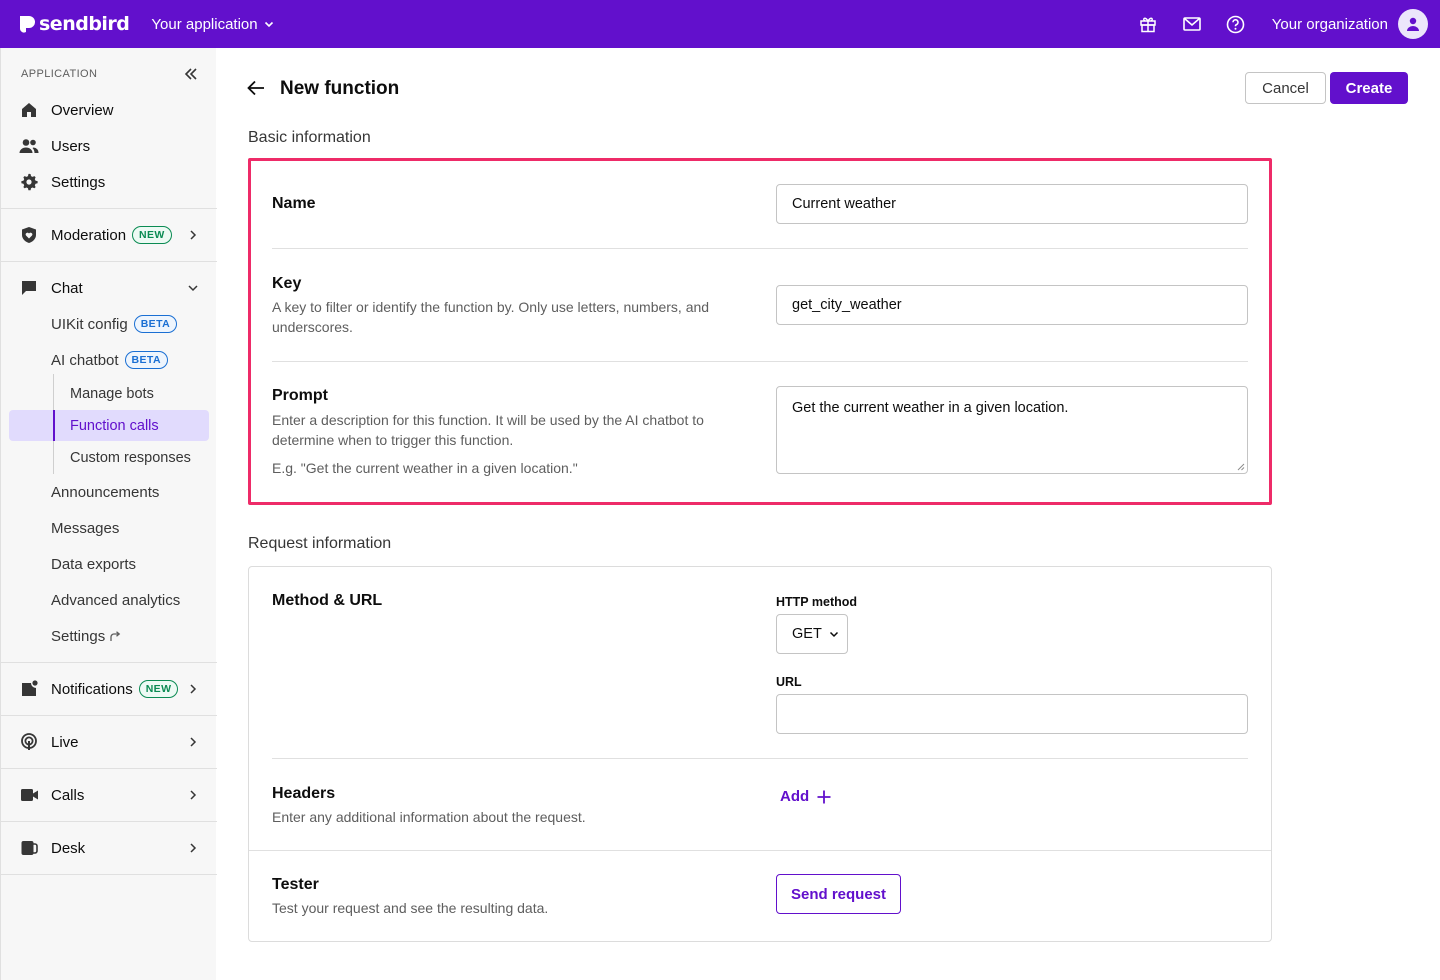 This screenshot has height=980, width=1440. I want to click on basic-information-heading: Basic information, so click(309, 137).